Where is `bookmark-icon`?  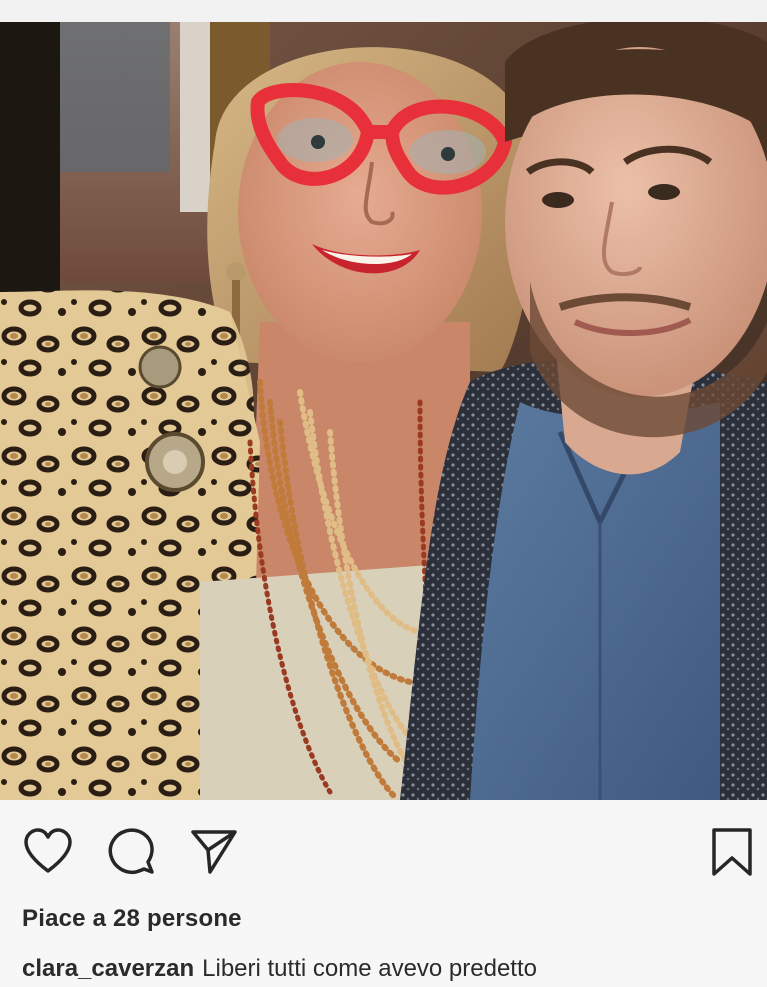 bookmark-icon is located at coordinates (732, 852).